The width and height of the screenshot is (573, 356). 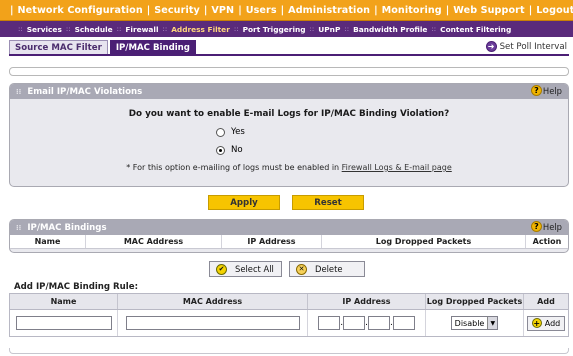 I want to click on col-ip-address: IP Address, so click(x=272, y=241).